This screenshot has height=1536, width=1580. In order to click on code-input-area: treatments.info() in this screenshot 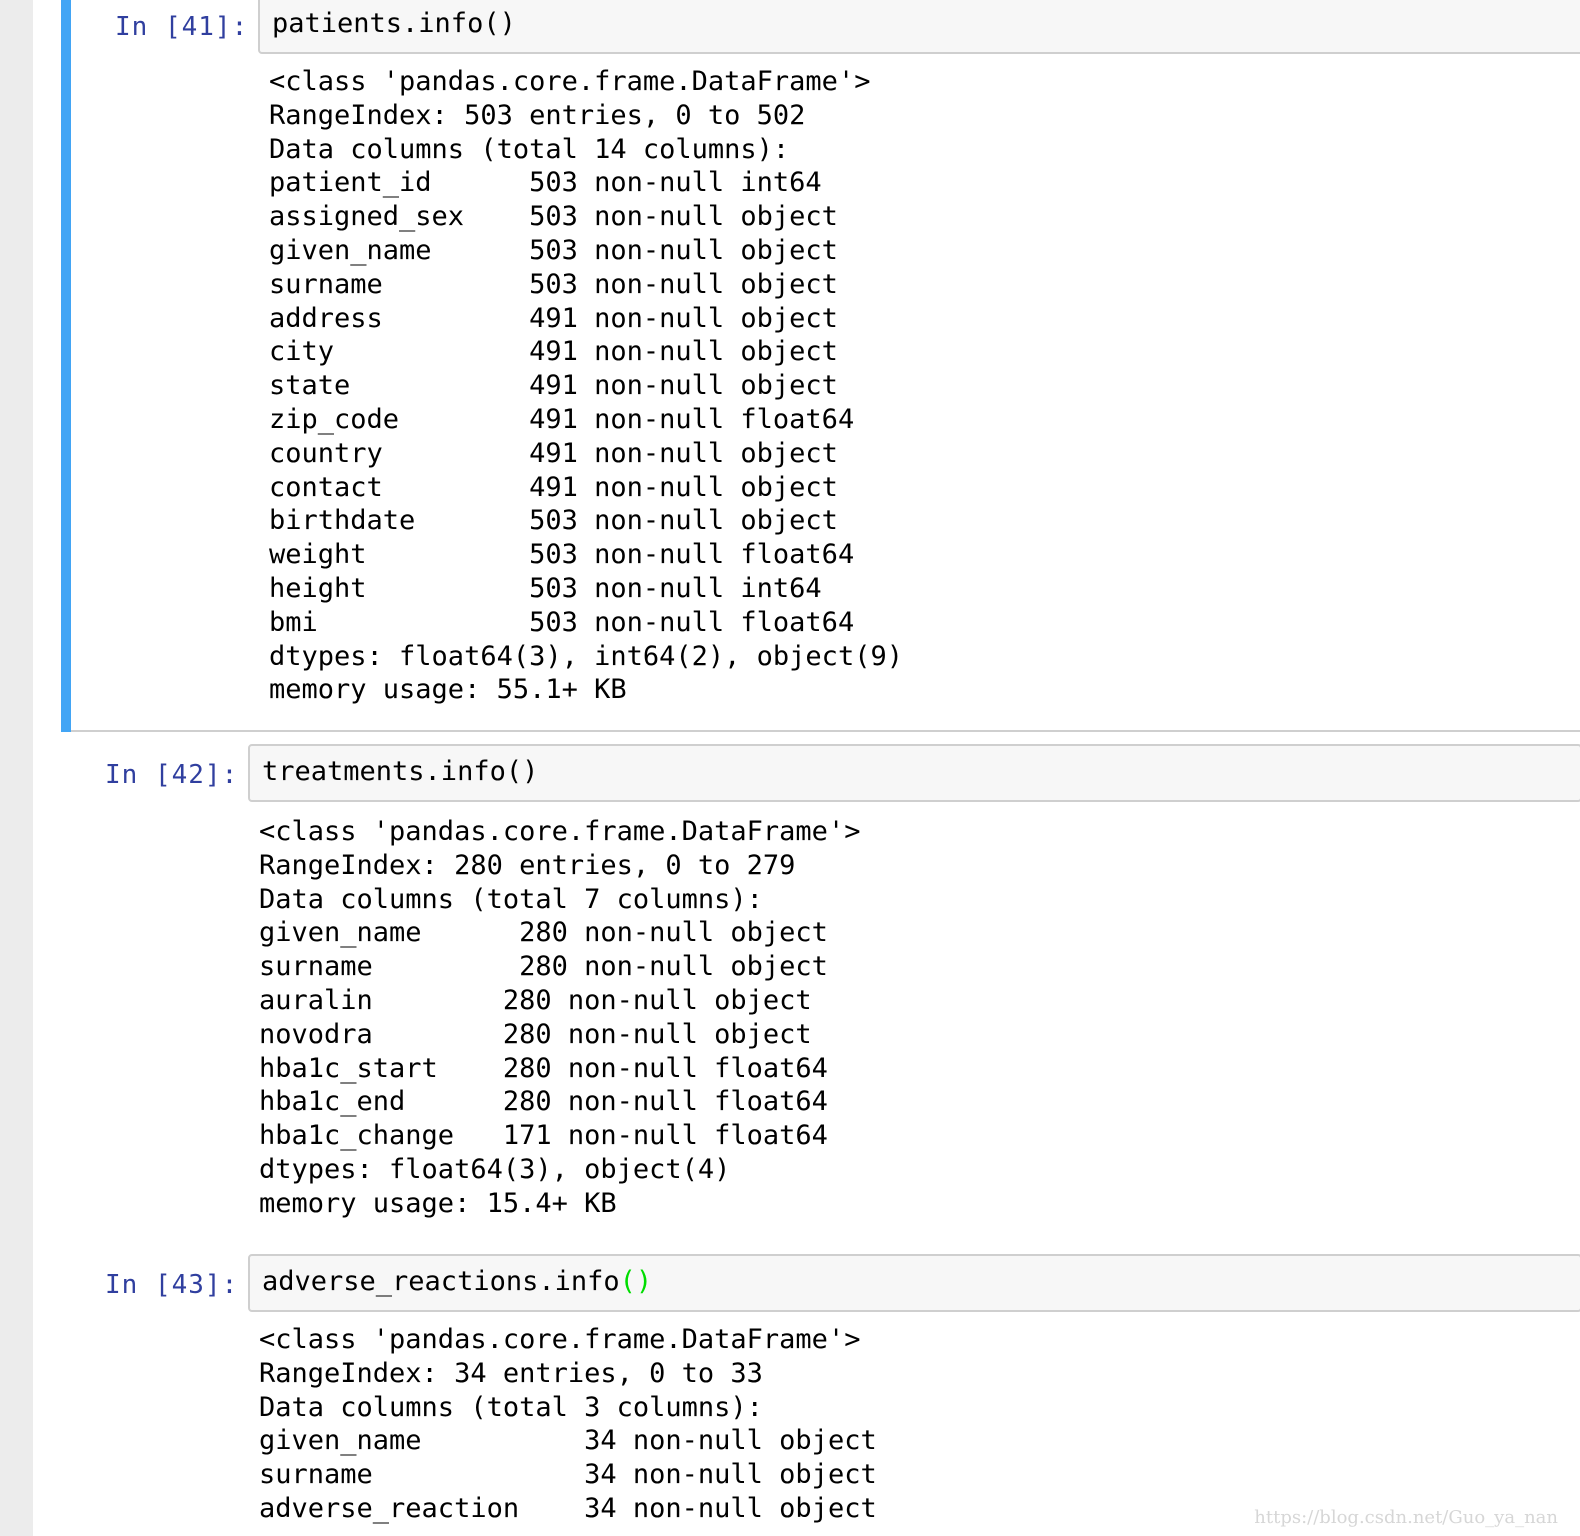, I will do `click(914, 773)`.